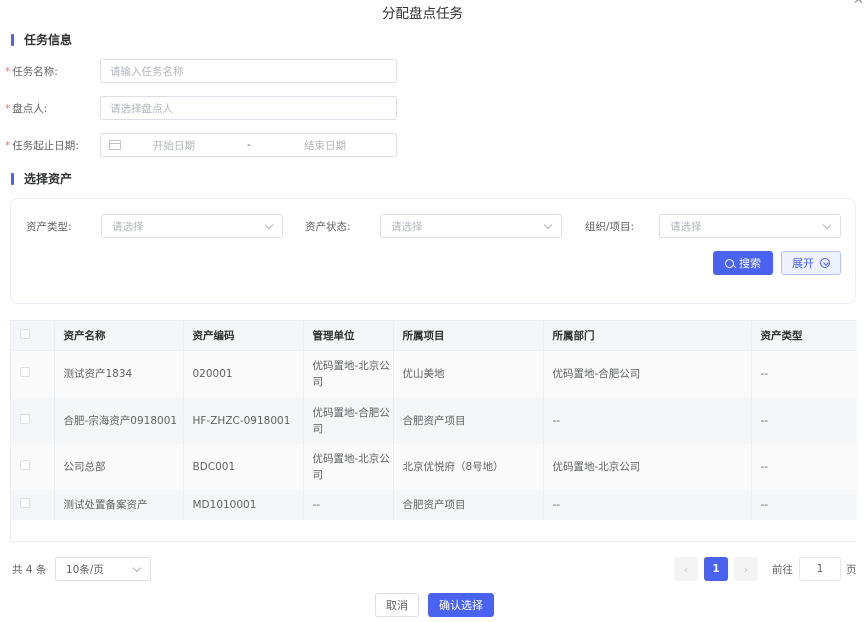 Image resolution: width=868 pixels, height=622 pixels. What do you see at coordinates (471, 226) in the screenshot?
I see `filter-asset-status-select: 请选择` at bounding box center [471, 226].